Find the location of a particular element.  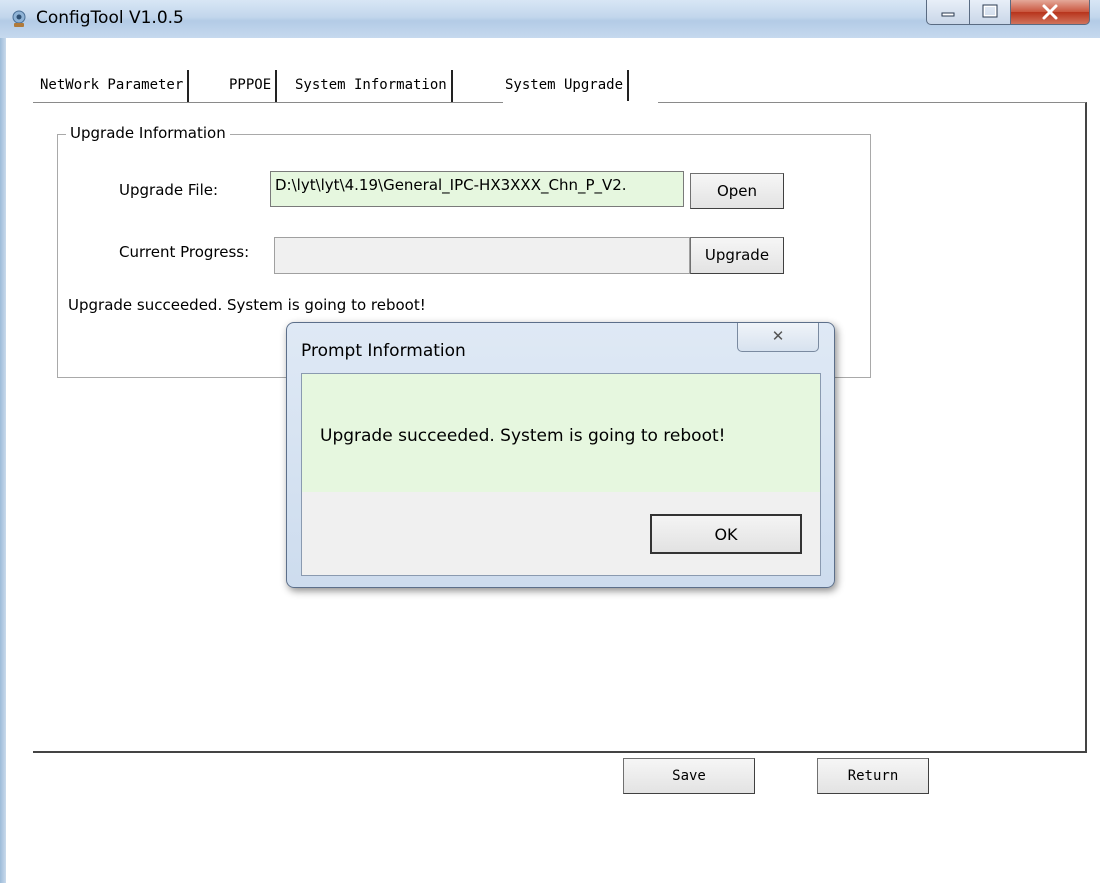

active-tab-indicator is located at coordinates (580, 102).